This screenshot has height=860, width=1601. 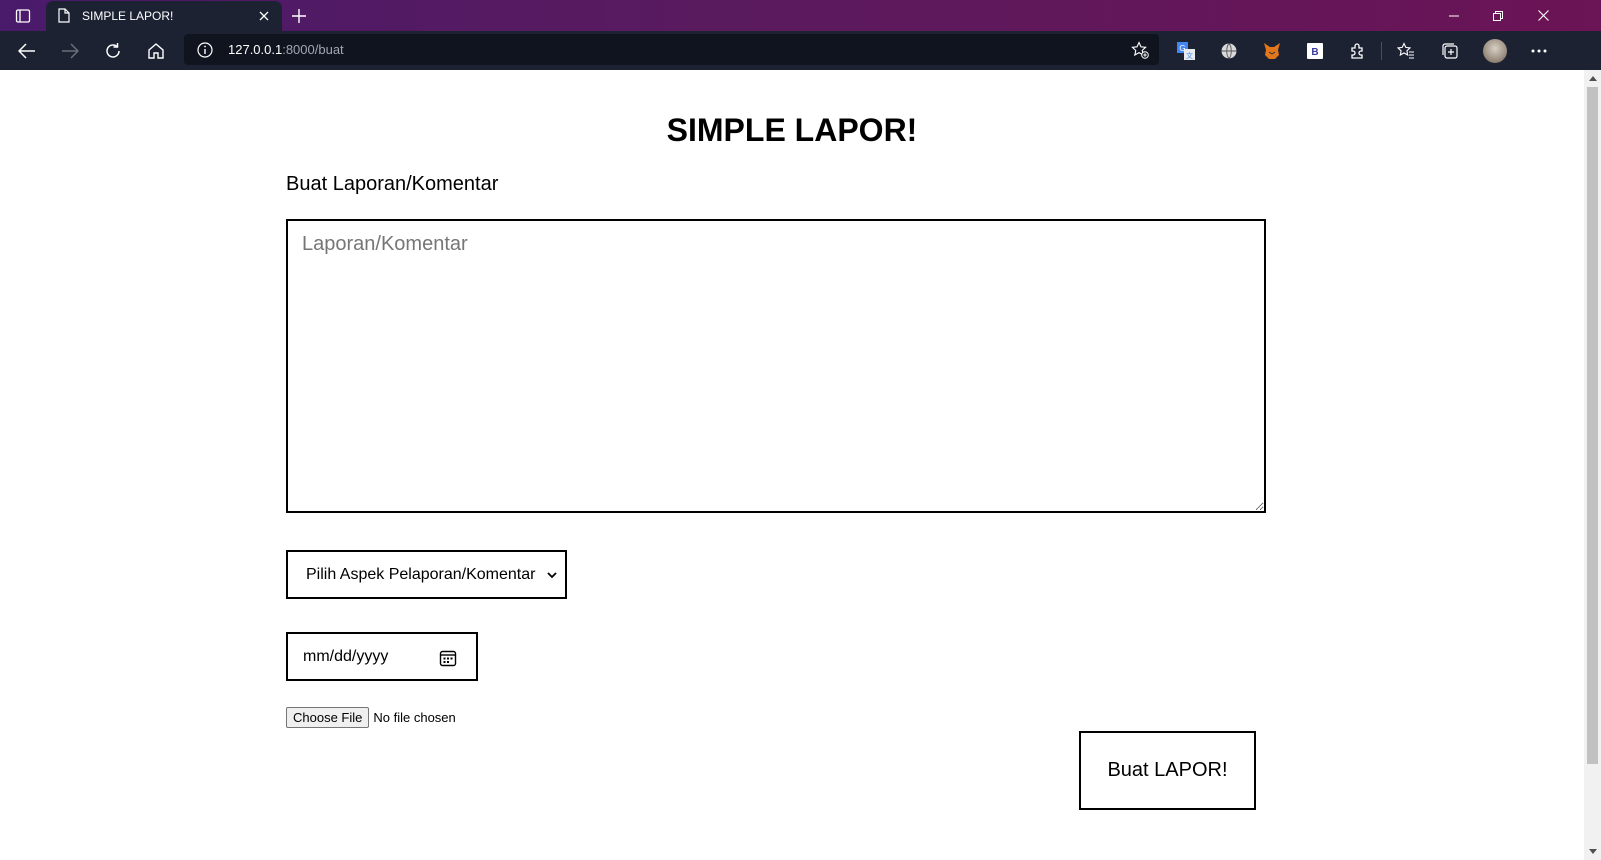 What do you see at coordinates (1406, 51) in the screenshot?
I see `favorites-icon` at bounding box center [1406, 51].